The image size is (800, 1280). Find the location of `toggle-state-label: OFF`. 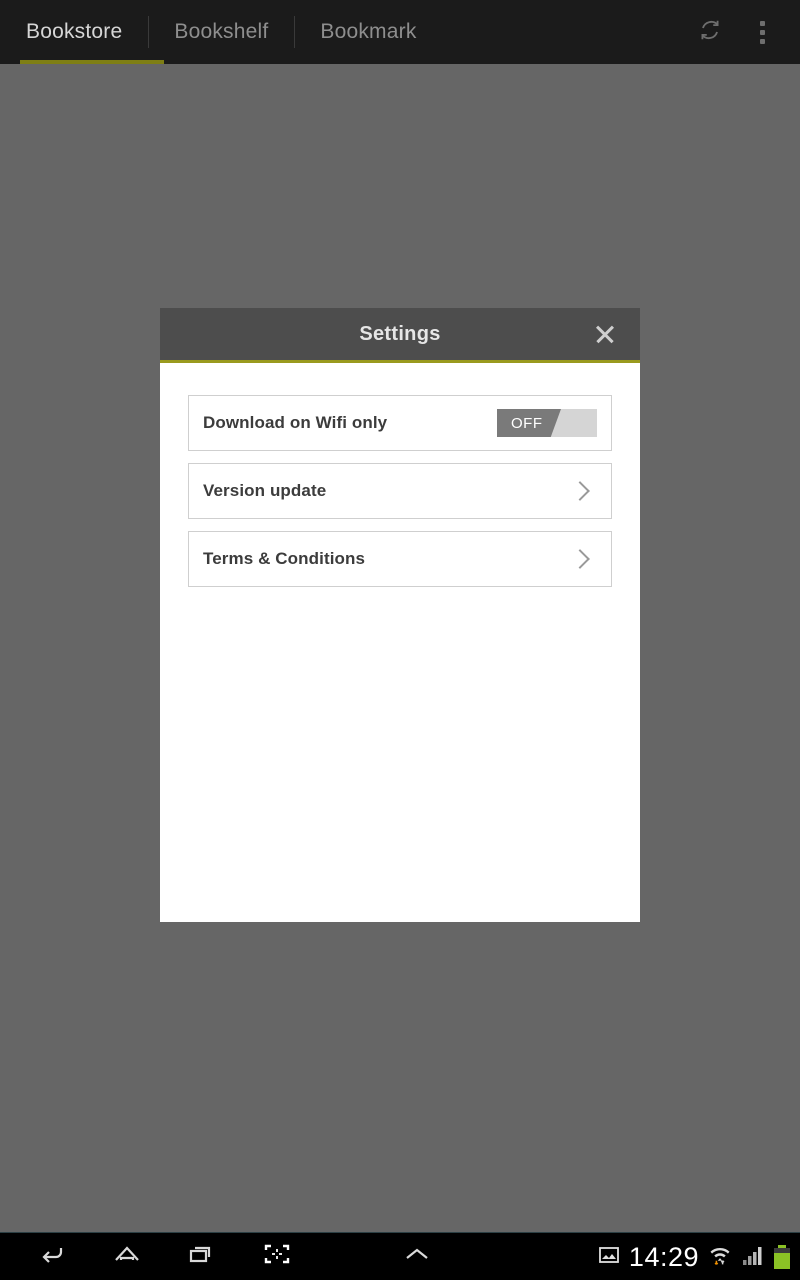

toggle-state-label: OFF is located at coordinates (527, 423).